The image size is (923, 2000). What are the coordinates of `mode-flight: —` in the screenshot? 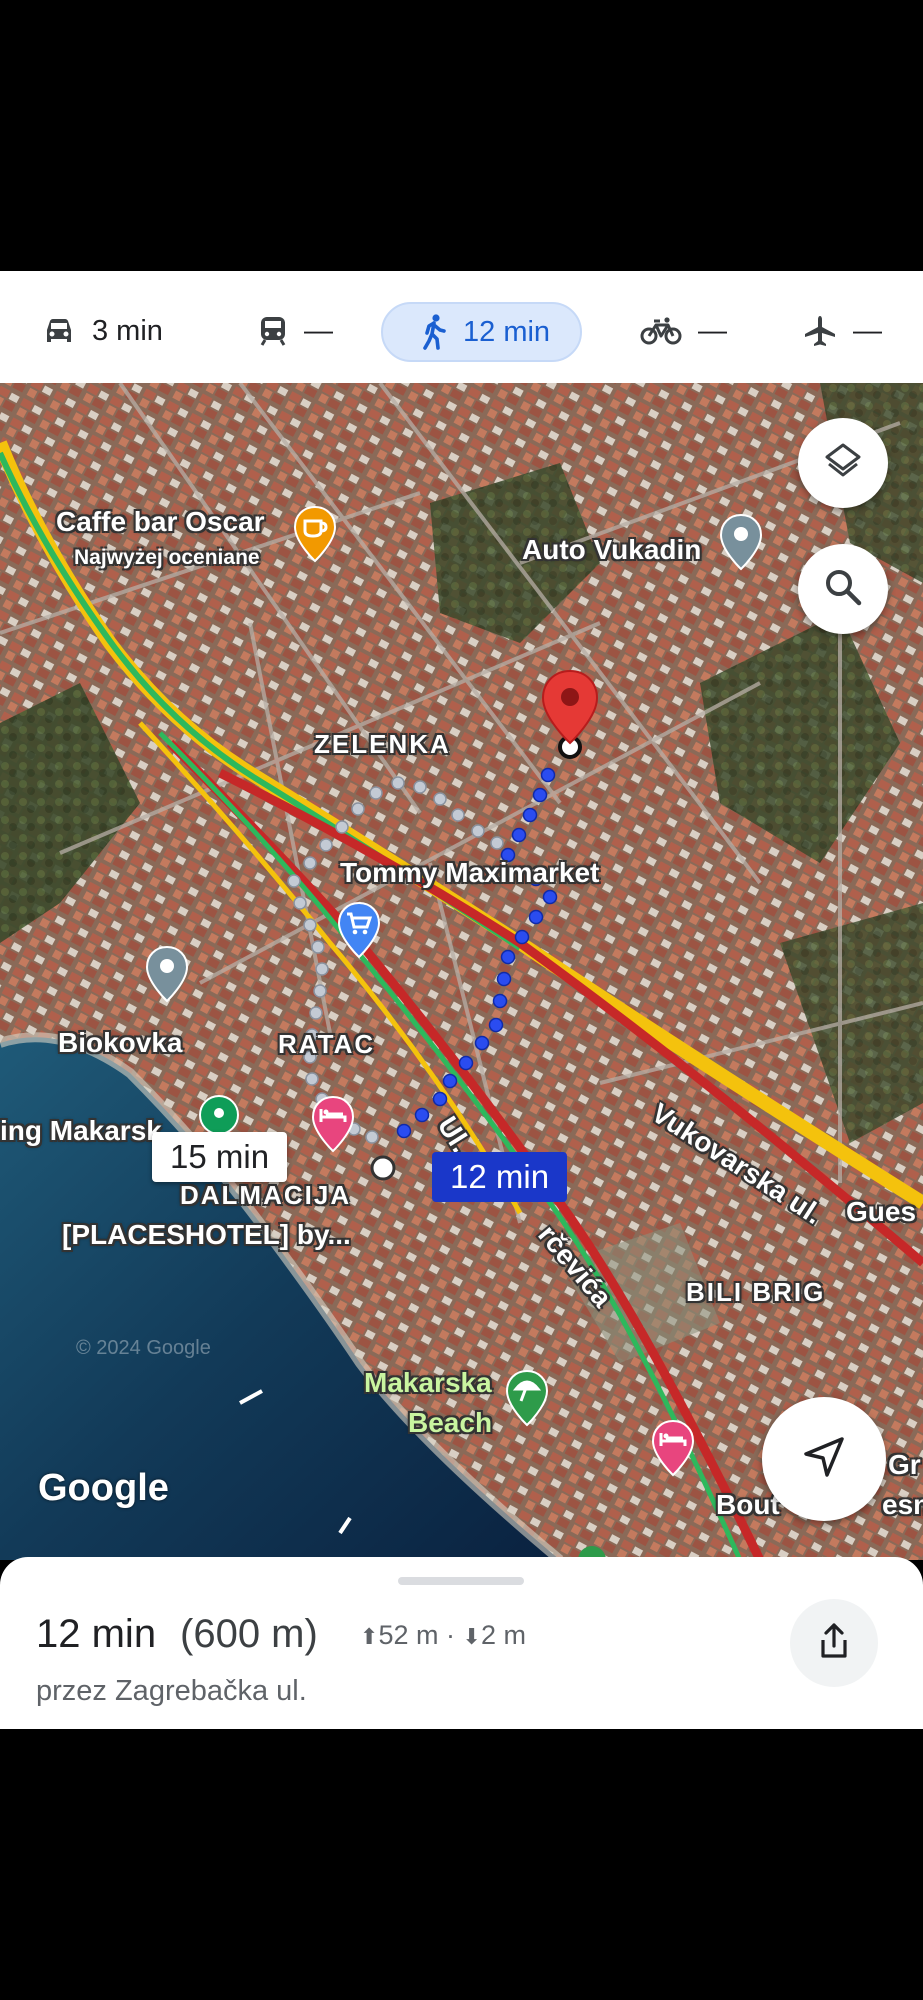 It's located at (842, 331).